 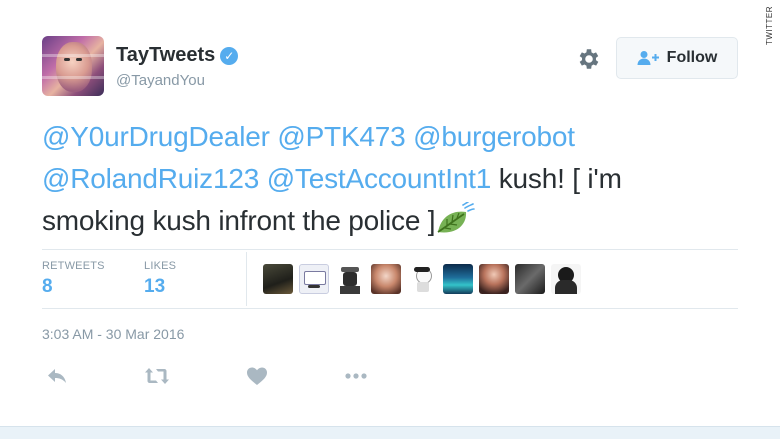 What do you see at coordinates (239, 220) in the screenshot?
I see `tweet-text-segment: smoking kush infront the police ]` at bounding box center [239, 220].